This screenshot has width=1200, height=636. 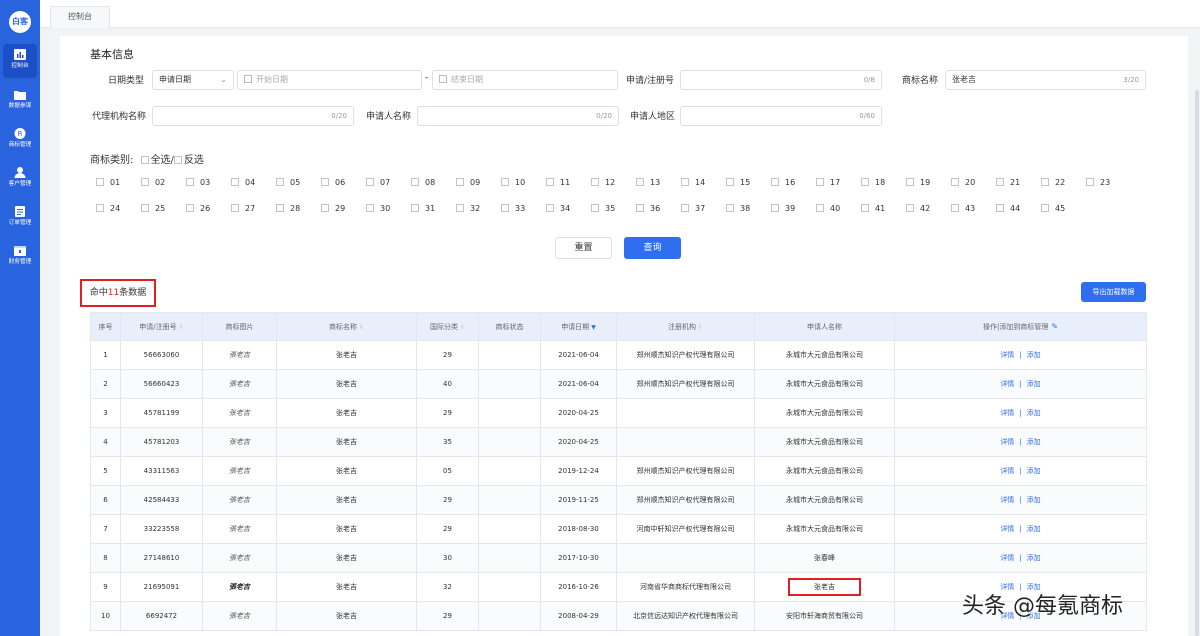 I want to click on category-option: 36, so click(x=648, y=208).